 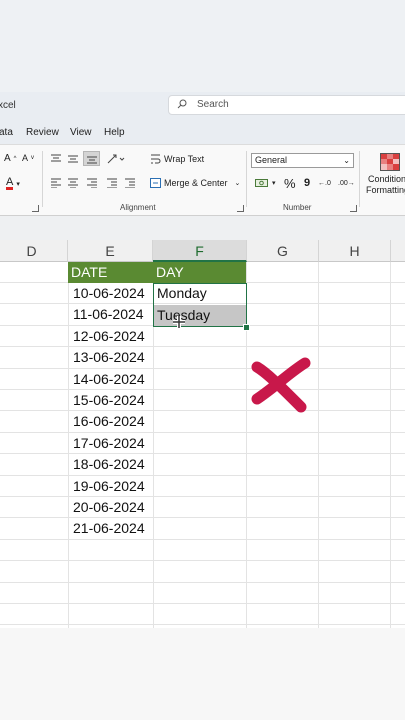 I want to click on column-header-g: G, so click(x=283, y=251).